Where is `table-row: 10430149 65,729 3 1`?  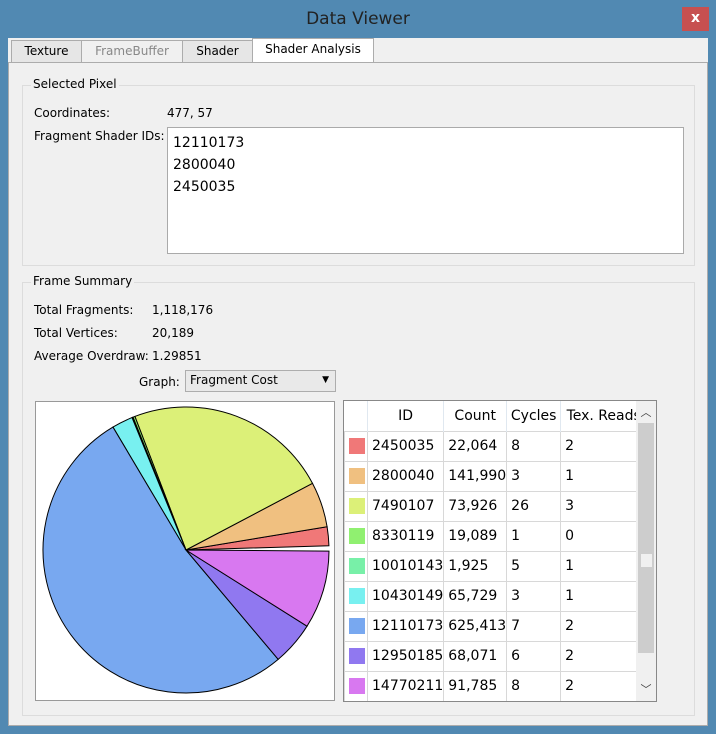 table-row: 10430149 65,729 3 1 is located at coordinates (496, 596).